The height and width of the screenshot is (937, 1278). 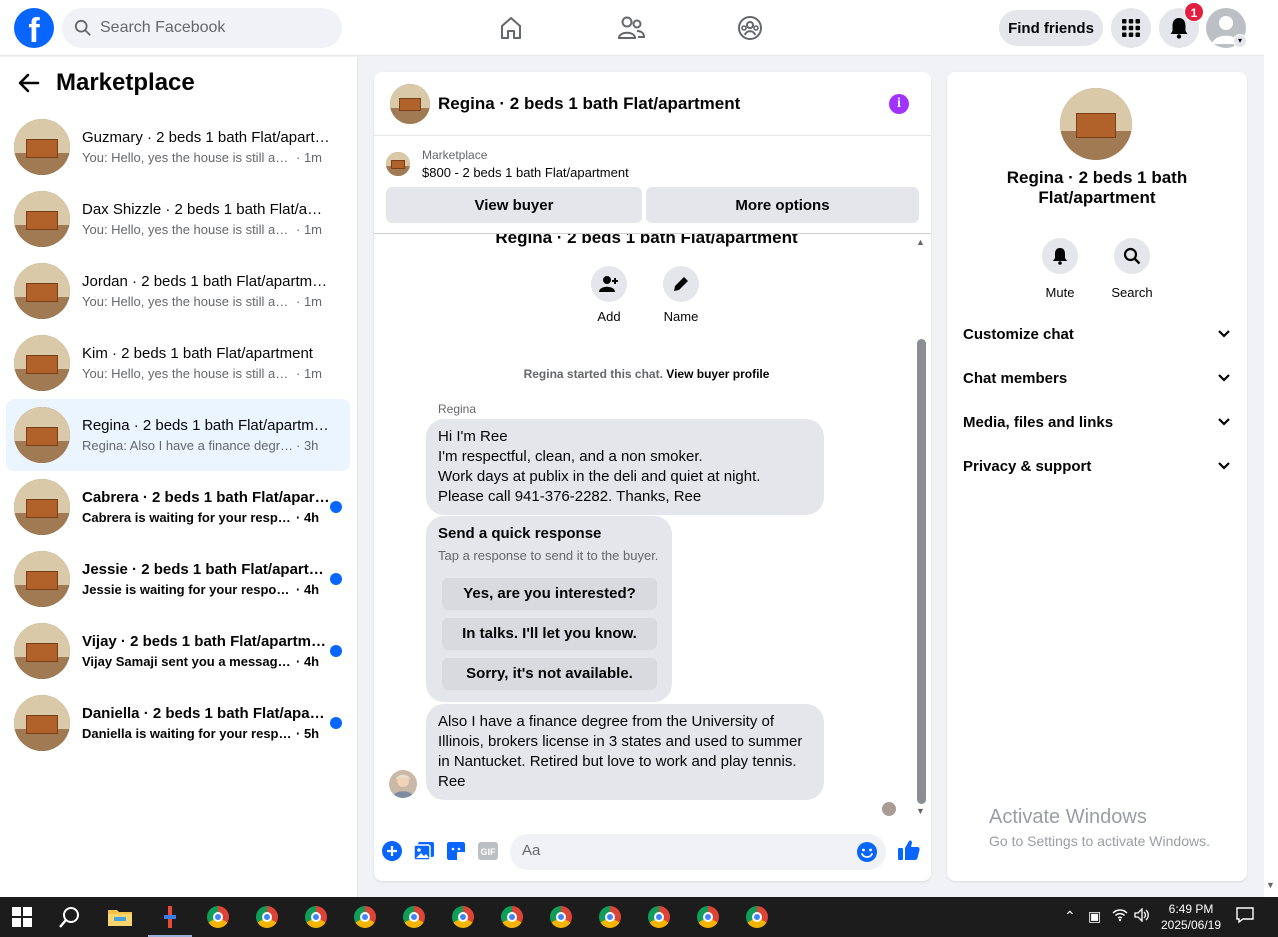 I want to click on mute-button: Mute, so click(x=1060, y=269).